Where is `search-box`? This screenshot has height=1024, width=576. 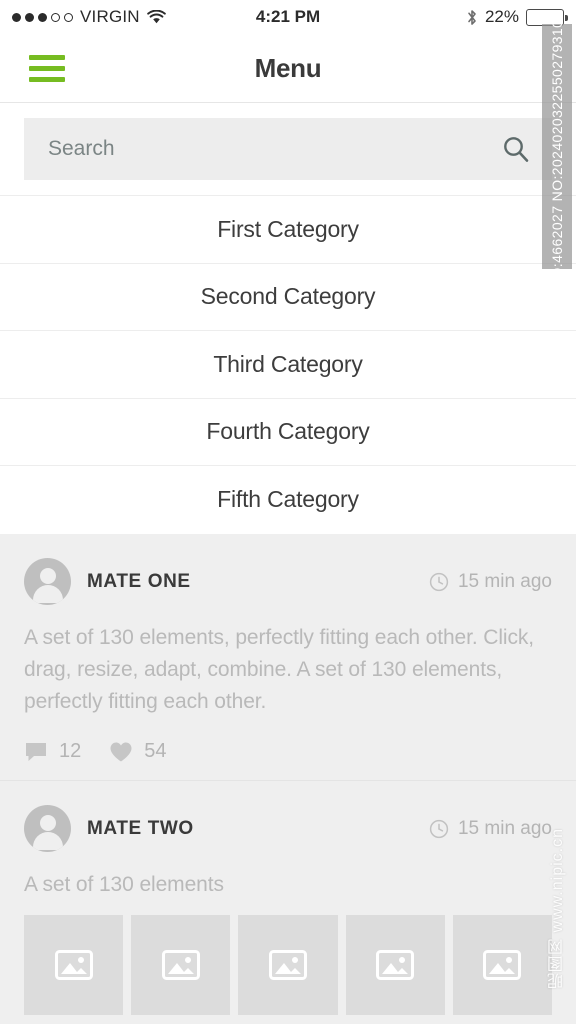
search-box is located at coordinates (288, 149).